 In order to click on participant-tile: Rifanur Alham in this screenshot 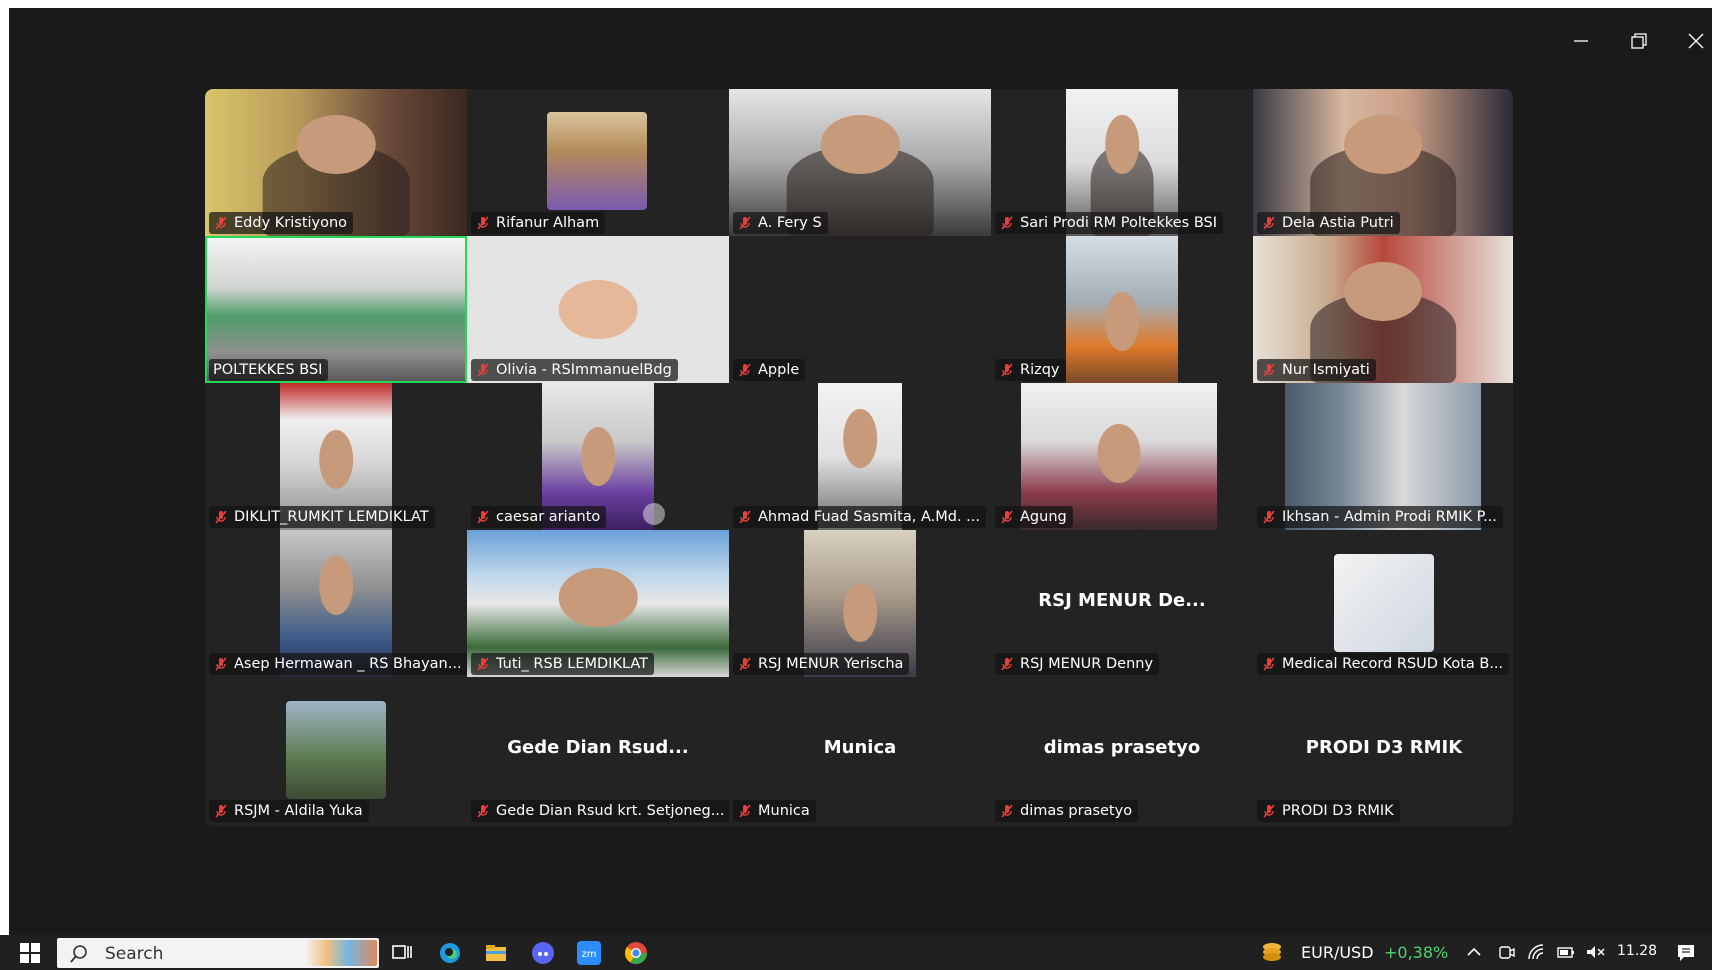, I will do `click(598, 162)`.